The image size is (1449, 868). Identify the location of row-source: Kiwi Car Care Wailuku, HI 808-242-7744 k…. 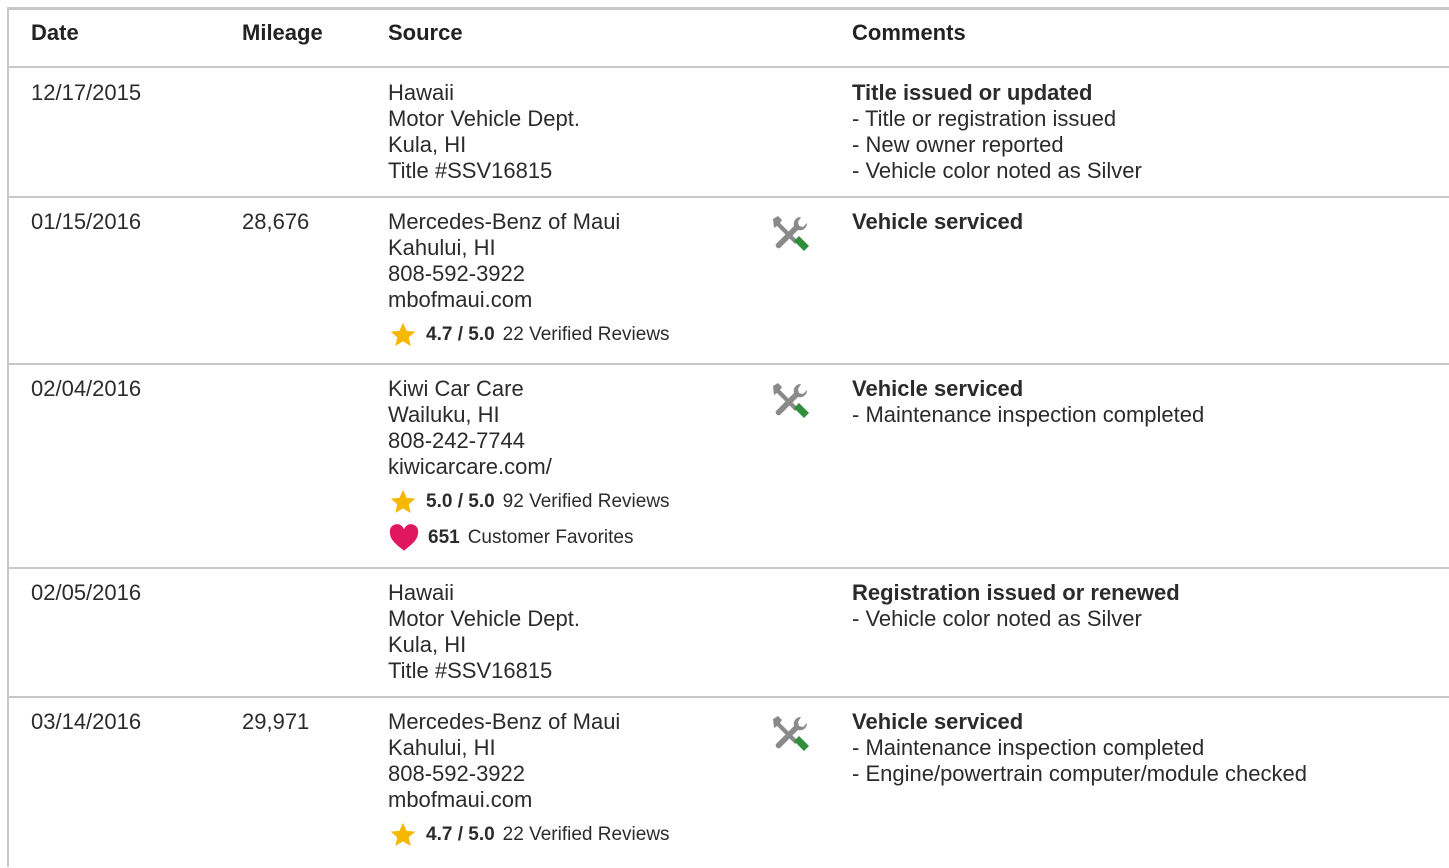
(529, 464).